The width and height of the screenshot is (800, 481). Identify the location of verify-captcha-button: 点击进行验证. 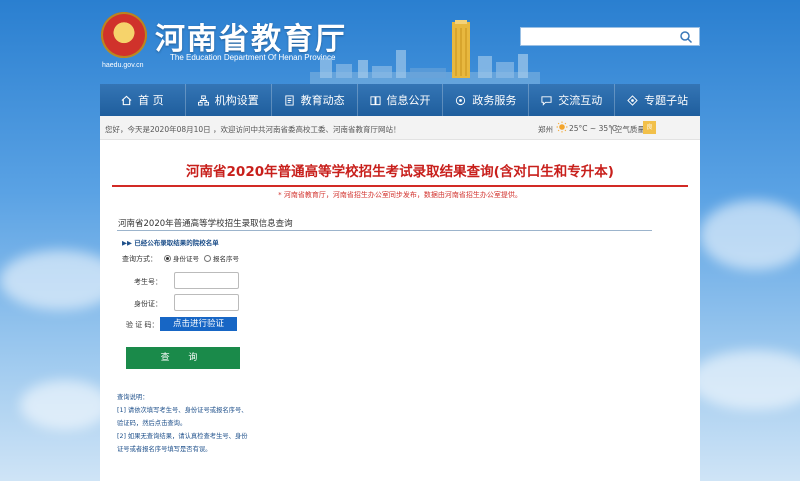
(198, 324).